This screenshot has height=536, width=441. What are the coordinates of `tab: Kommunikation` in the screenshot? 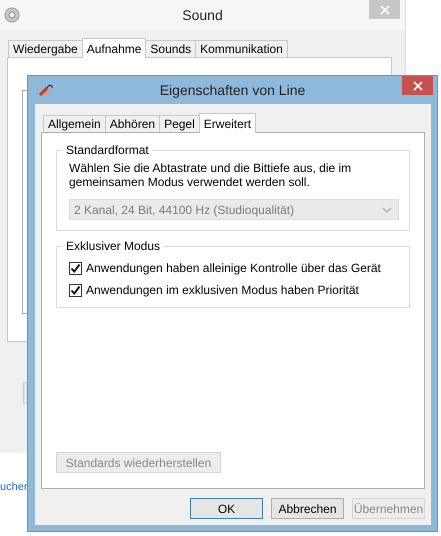 It's located at (241, 48).